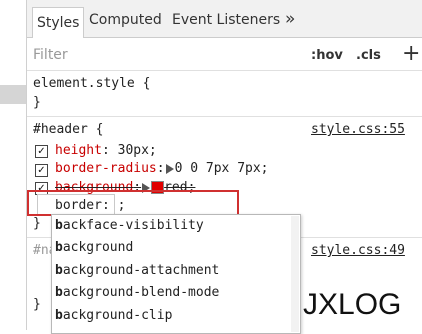 Image resolution: width=422 pixels, height=334 pixels. Describe the element at coordinates (224, 116) in the screenshot. I see `rule-divider` at that location.